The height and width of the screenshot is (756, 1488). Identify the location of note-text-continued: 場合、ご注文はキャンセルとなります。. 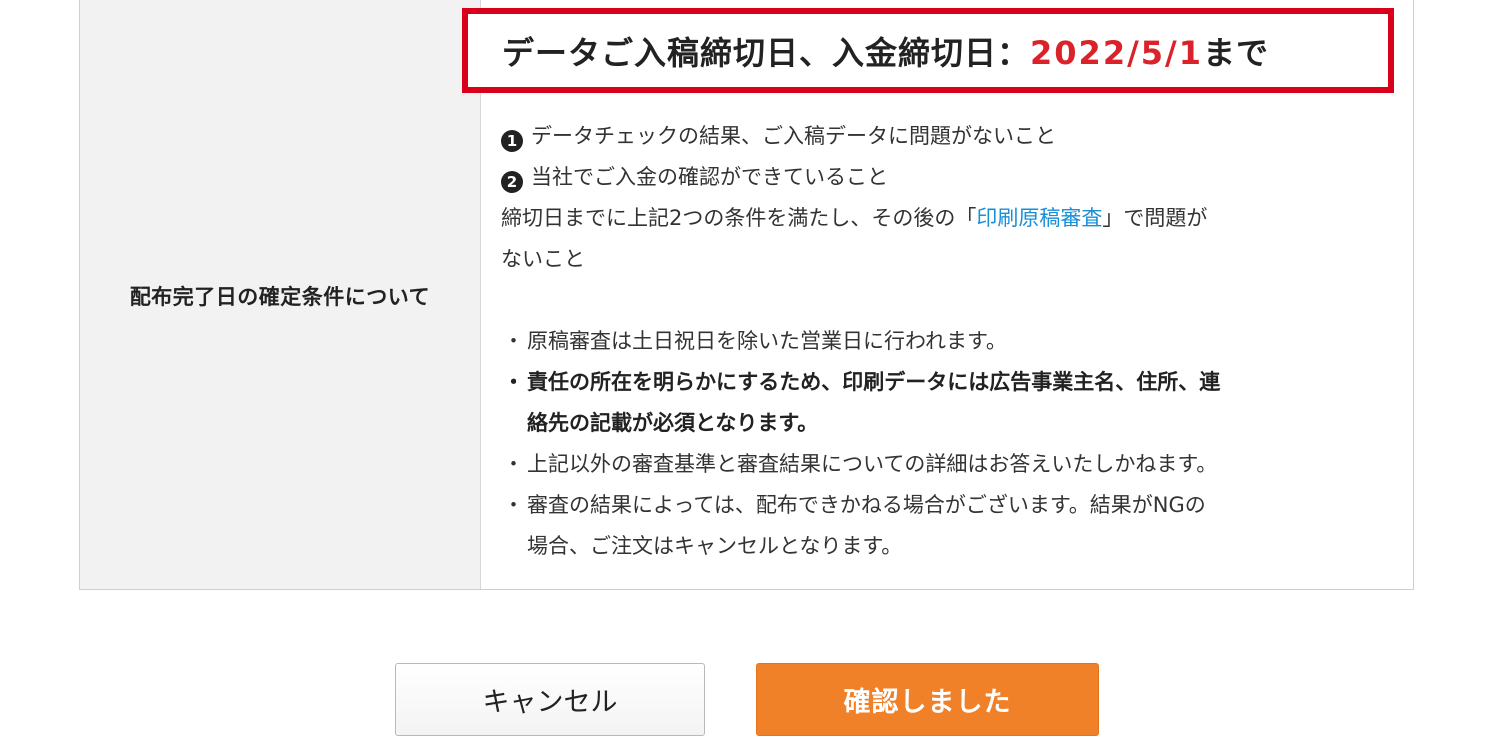
(715, 546).